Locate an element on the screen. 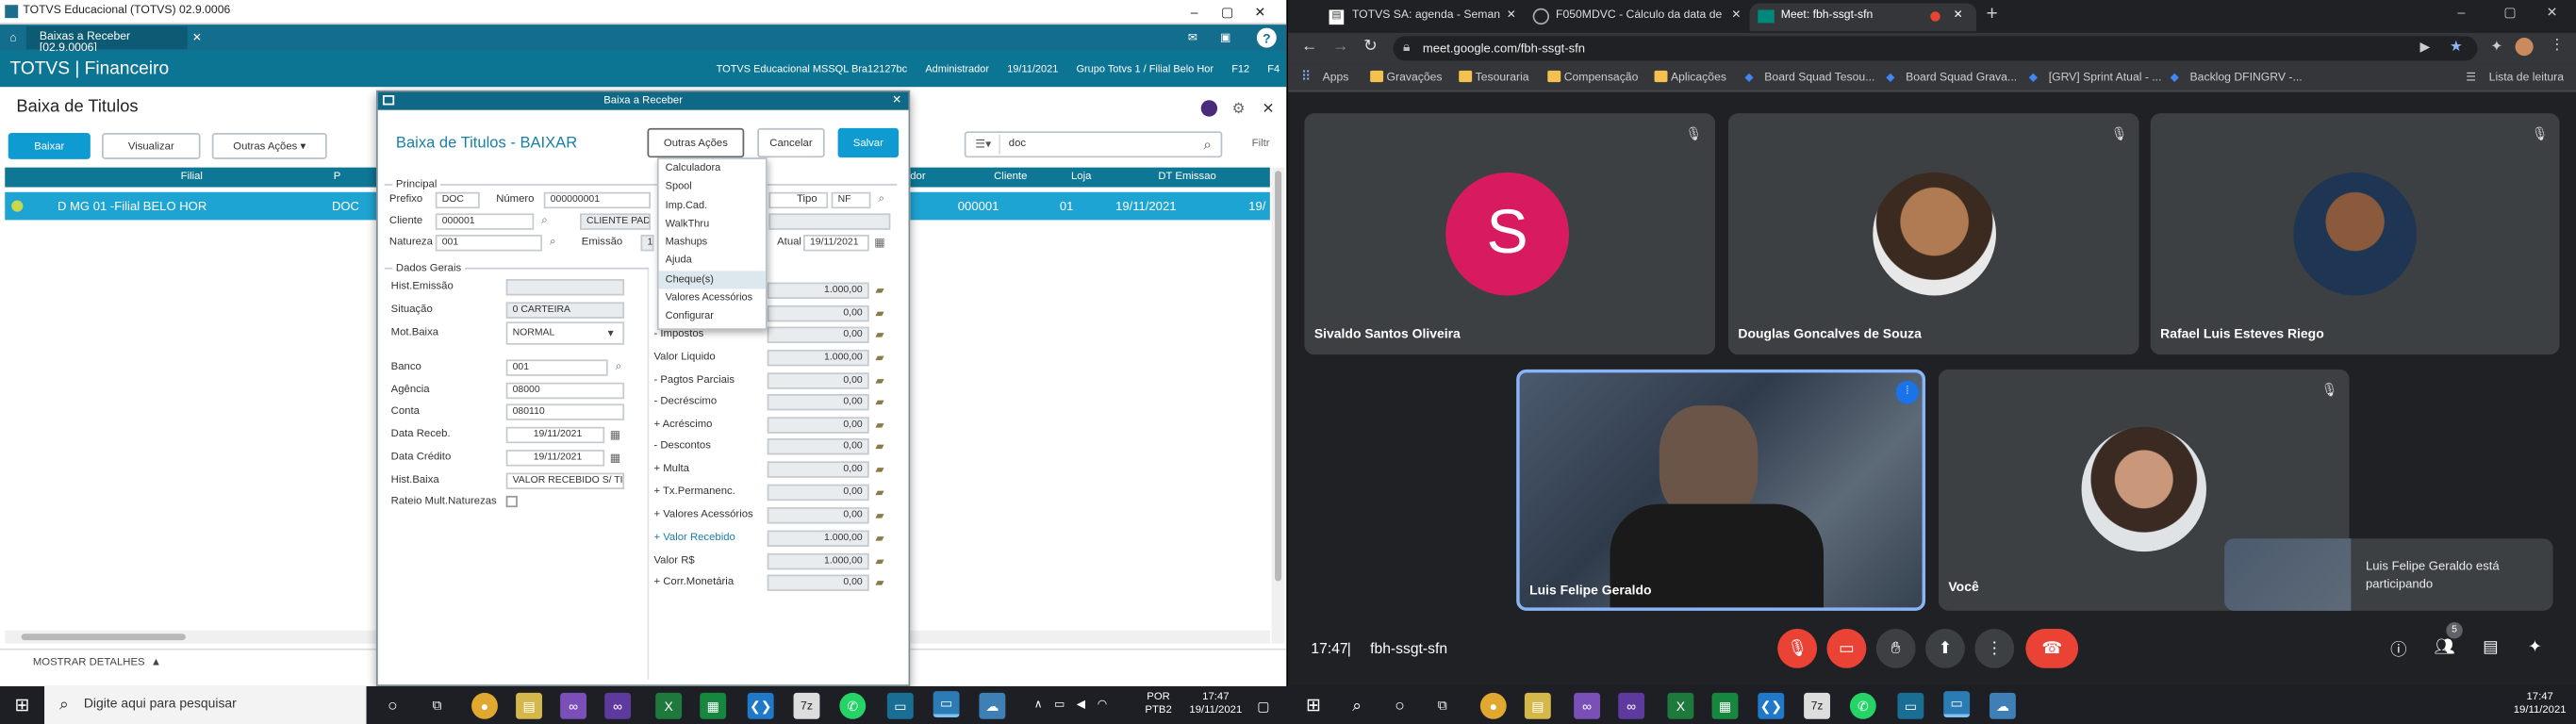 The height and width of the screenshot is (724, 2576). visualizar-button: Visualizar is located at coordinates (151, 146).